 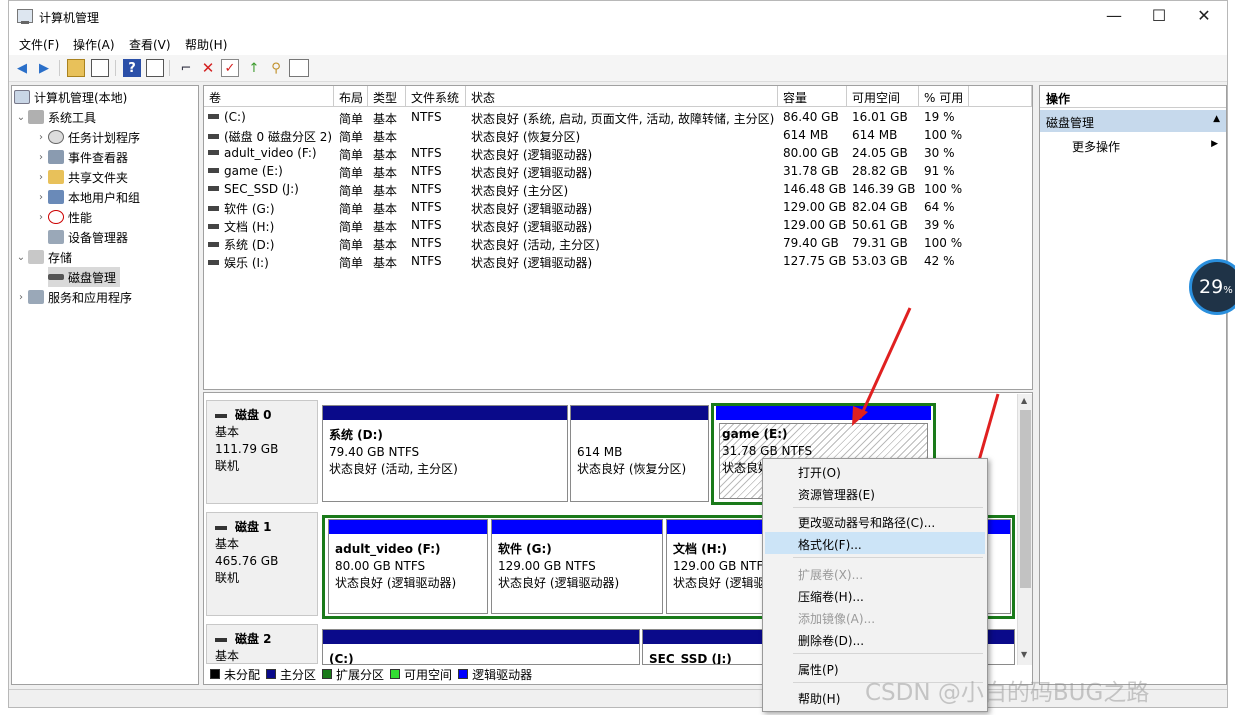 What do you see at coordinates (1007, 693) in the screenshot?
I see `watermark: CSDN @小白的码BUG之路` at bounding box center [1007, 693].